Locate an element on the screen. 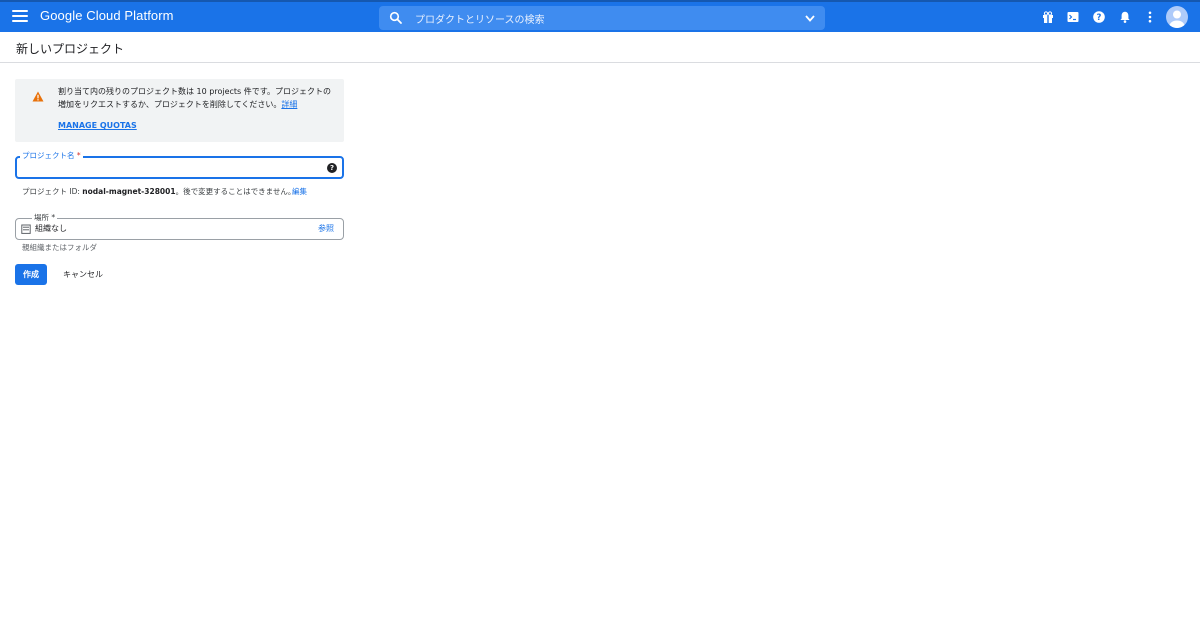 This screenshot has width=1200, height=628. location-value: 組織なし is located at coordinates (51, 228).